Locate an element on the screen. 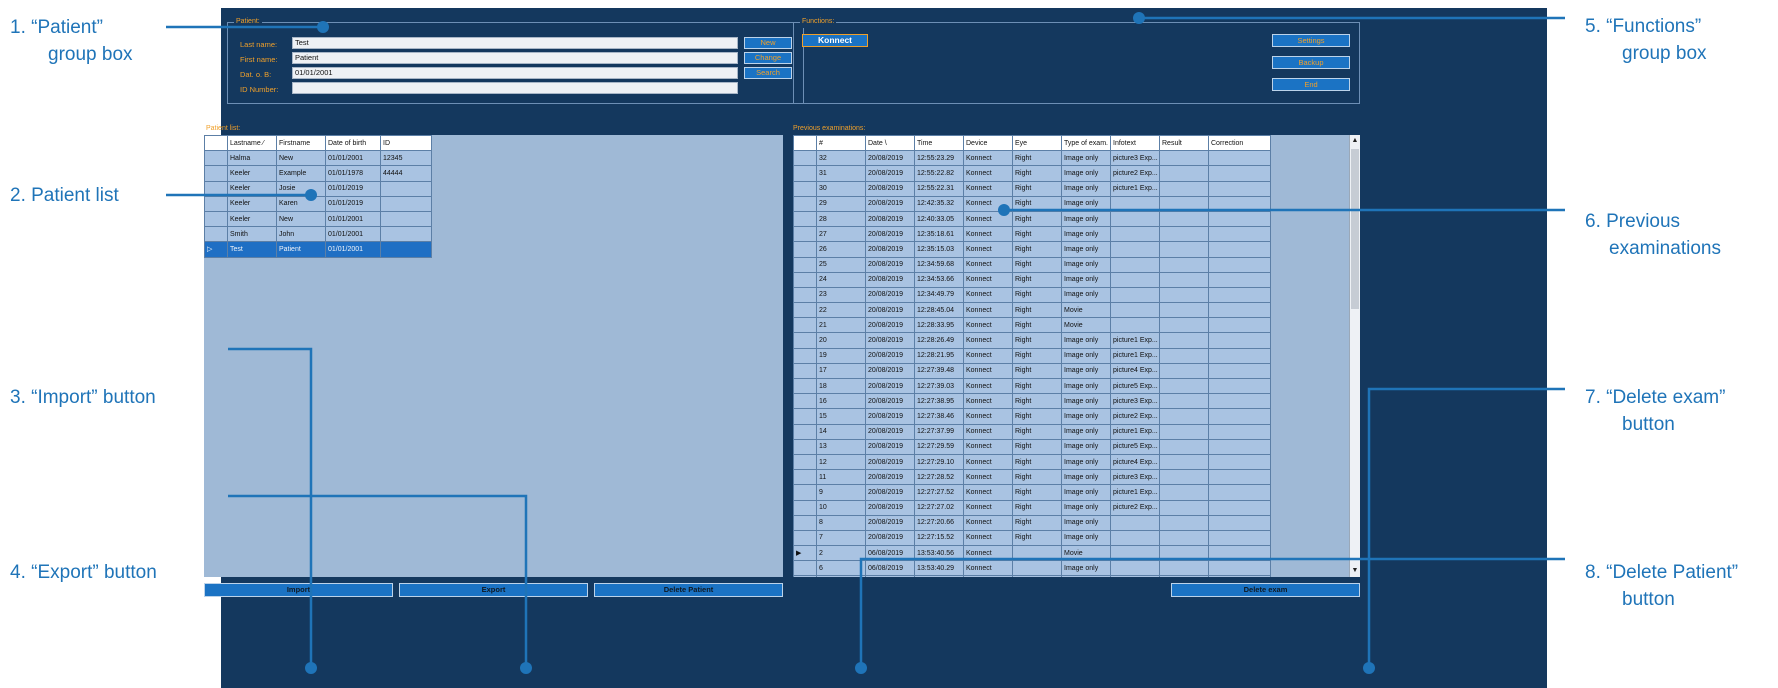 This screenshot has width=1778, height=688. callout-delete-exam-button: 7. “Delete exam” button is located at coordinates (1655, 411).